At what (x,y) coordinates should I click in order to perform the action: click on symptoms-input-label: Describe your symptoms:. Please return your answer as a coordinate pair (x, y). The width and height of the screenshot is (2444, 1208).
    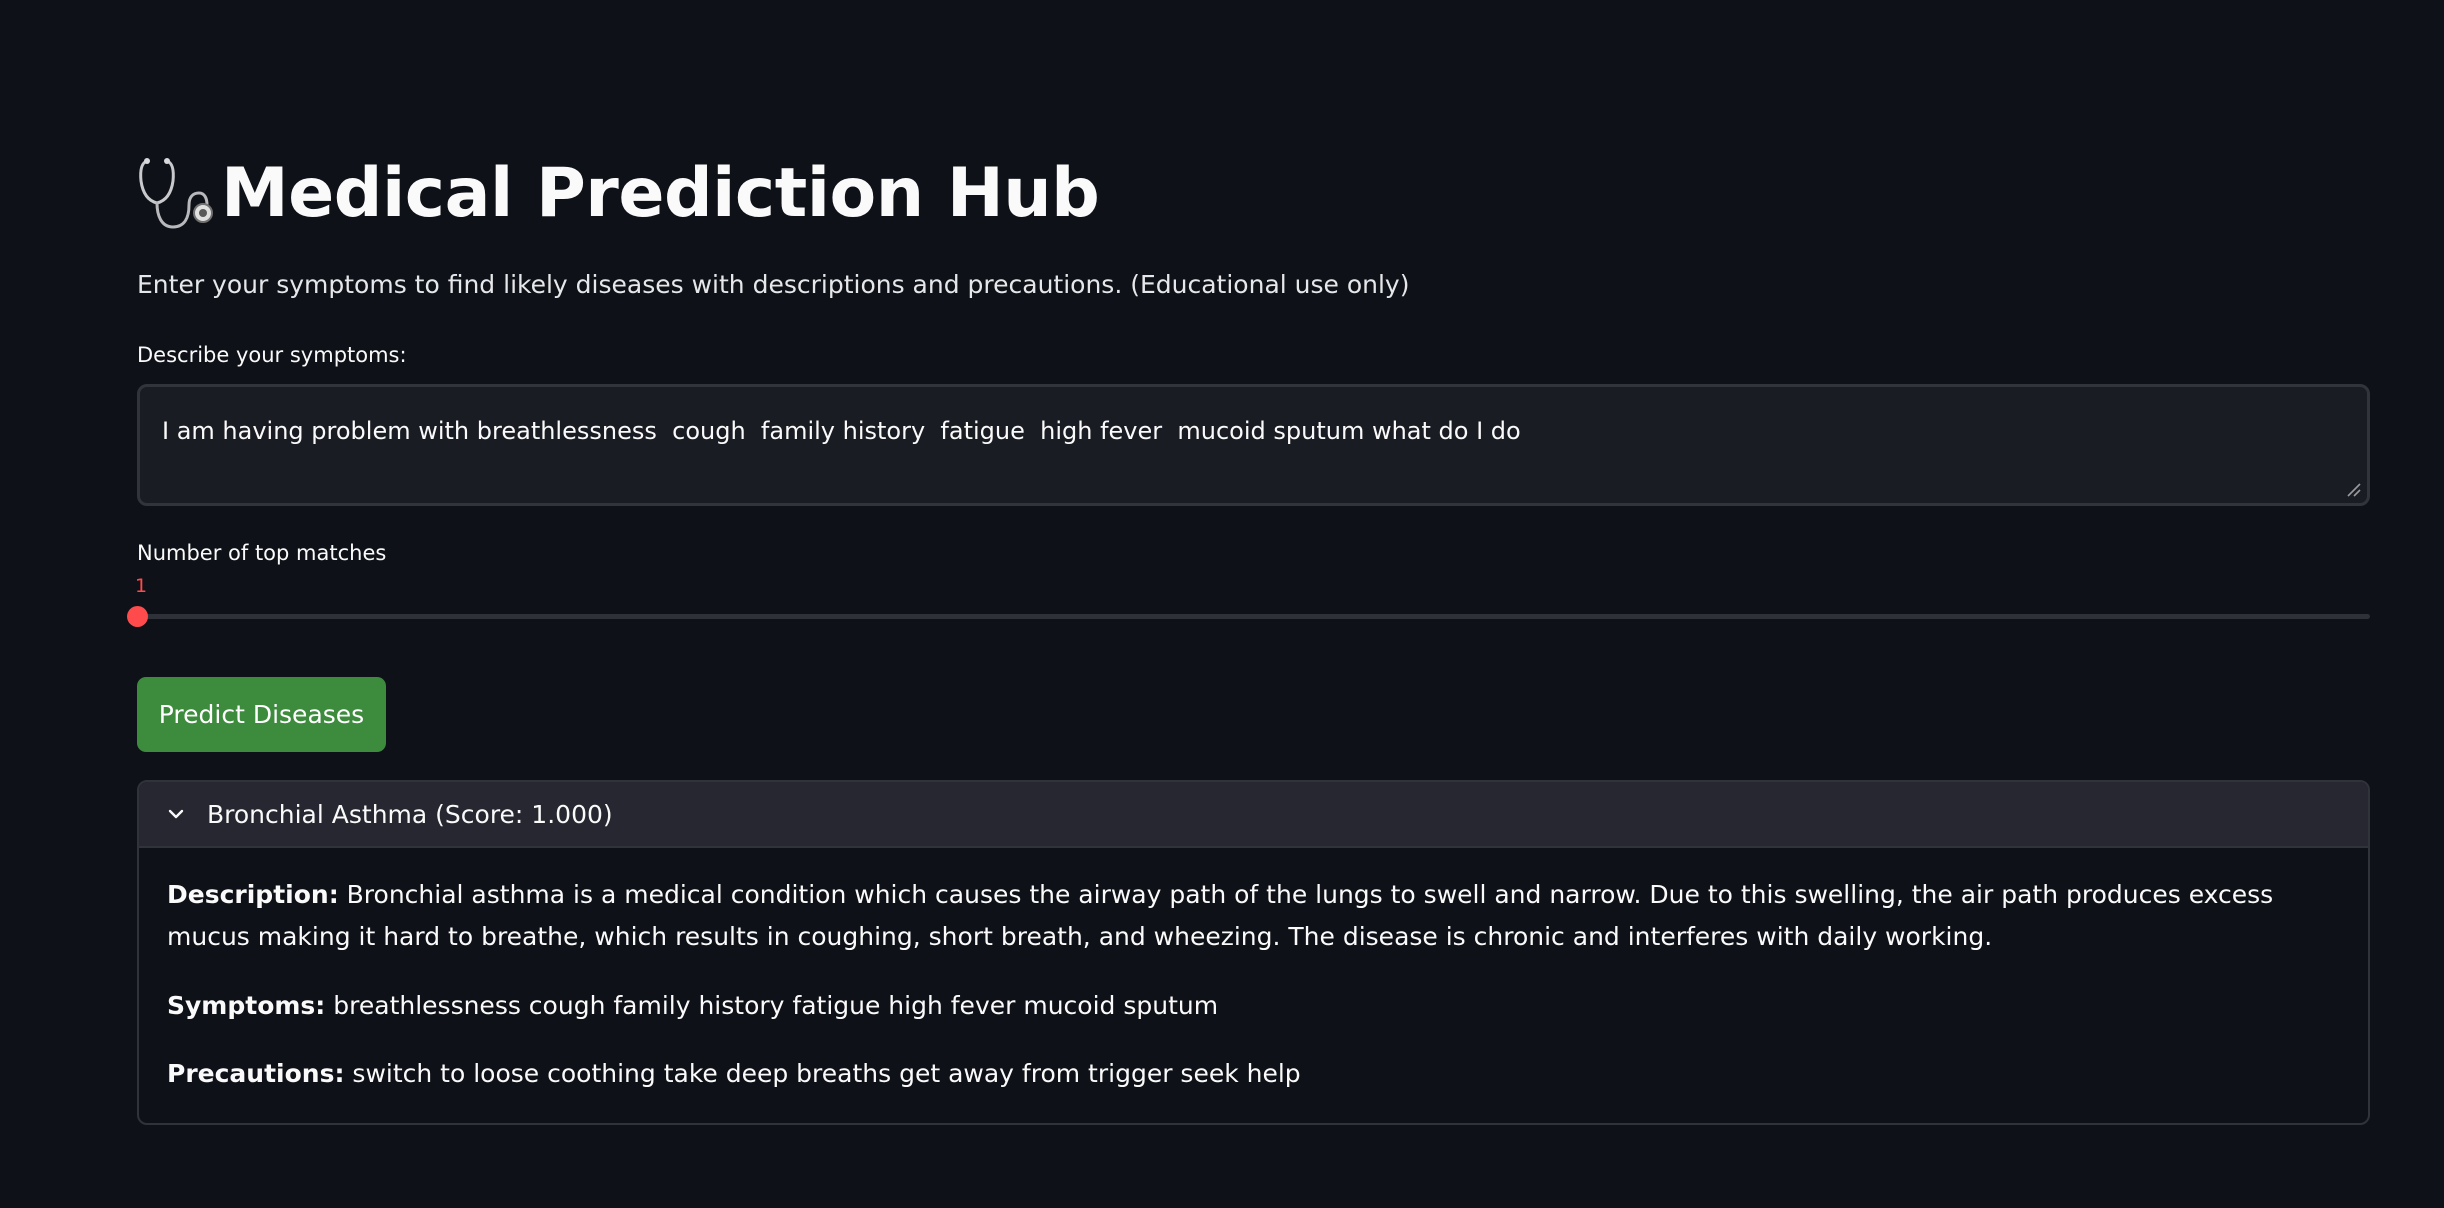
    Looking at the image, I should click on (272, 355).